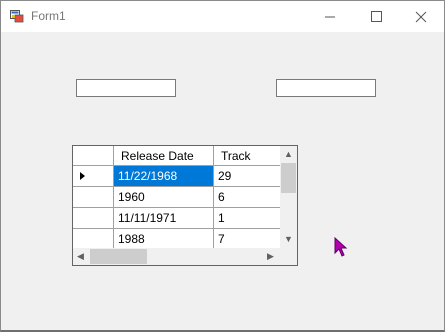  I want to click on minimize-button, so click(330, 16).